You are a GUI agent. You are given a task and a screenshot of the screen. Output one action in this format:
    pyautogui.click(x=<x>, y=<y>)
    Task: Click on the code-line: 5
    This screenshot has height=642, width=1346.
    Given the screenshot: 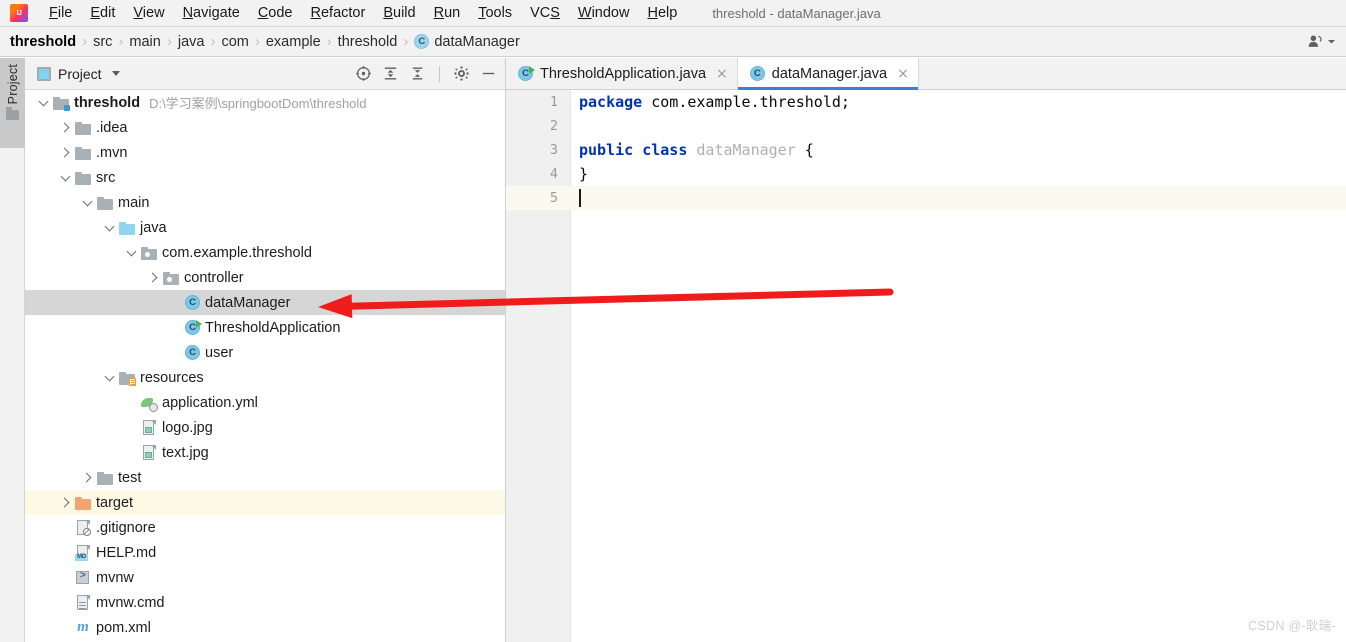 What is the action you would take?
    pyautogui.click(x=926, y=198)
    